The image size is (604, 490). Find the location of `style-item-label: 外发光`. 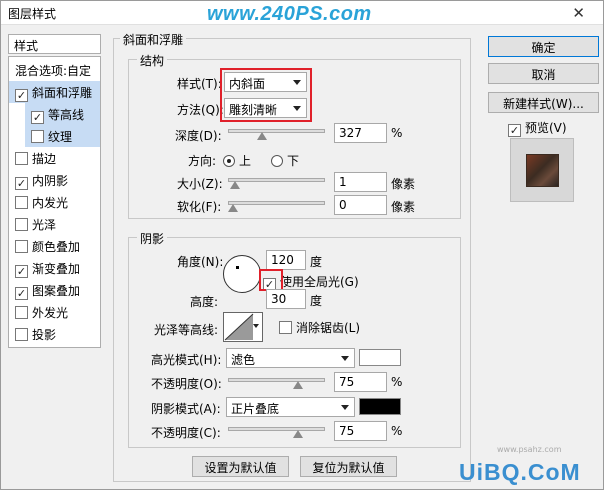

style-item-label: 外发光 is located at coordinates (50, 313).